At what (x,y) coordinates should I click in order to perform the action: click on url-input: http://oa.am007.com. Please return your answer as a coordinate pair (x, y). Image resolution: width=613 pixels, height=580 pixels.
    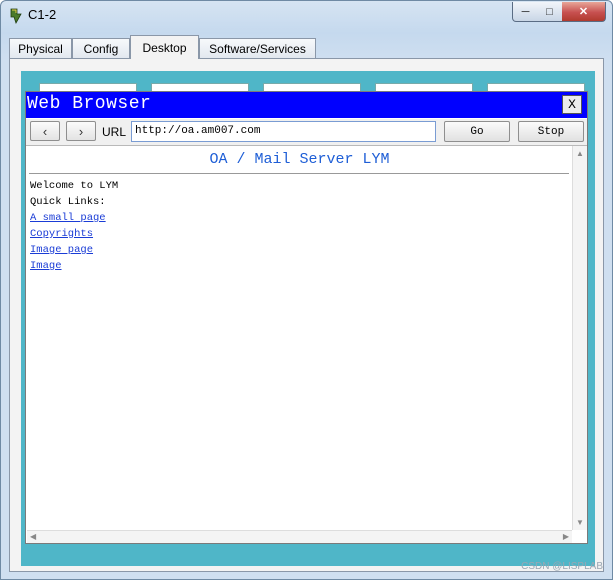
    Looking at the image, I should click on (283, 131).